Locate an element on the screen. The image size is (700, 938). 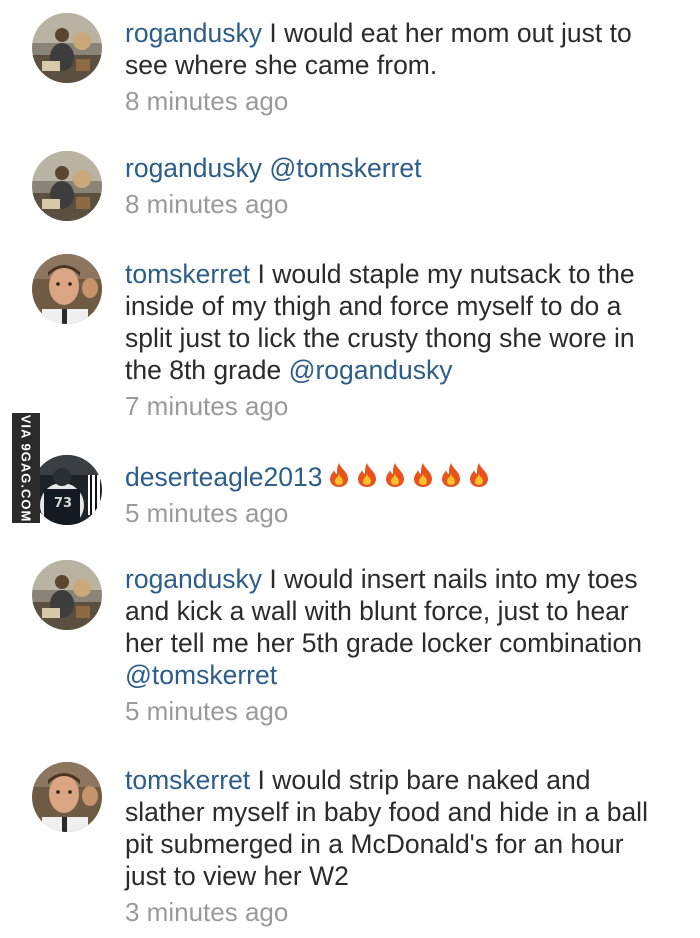
comment-content: rogandusky @tomskerret is located at coordinates (395, 168).